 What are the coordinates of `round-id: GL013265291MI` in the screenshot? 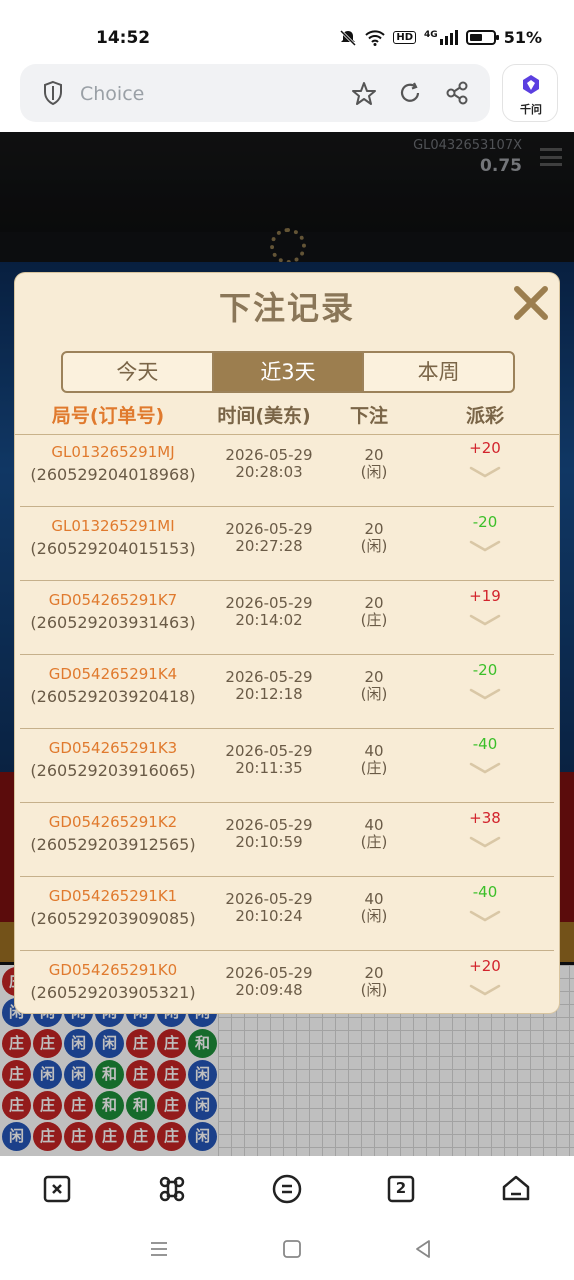 It's located at (113, 526).